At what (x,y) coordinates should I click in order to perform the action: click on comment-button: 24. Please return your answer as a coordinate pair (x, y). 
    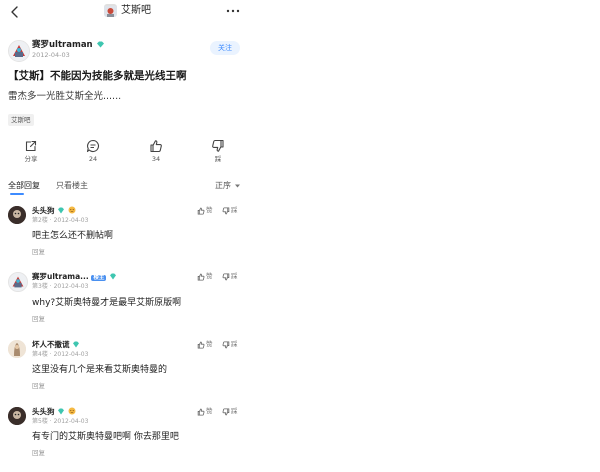
    Looking at the image, I should click on (93, 151).